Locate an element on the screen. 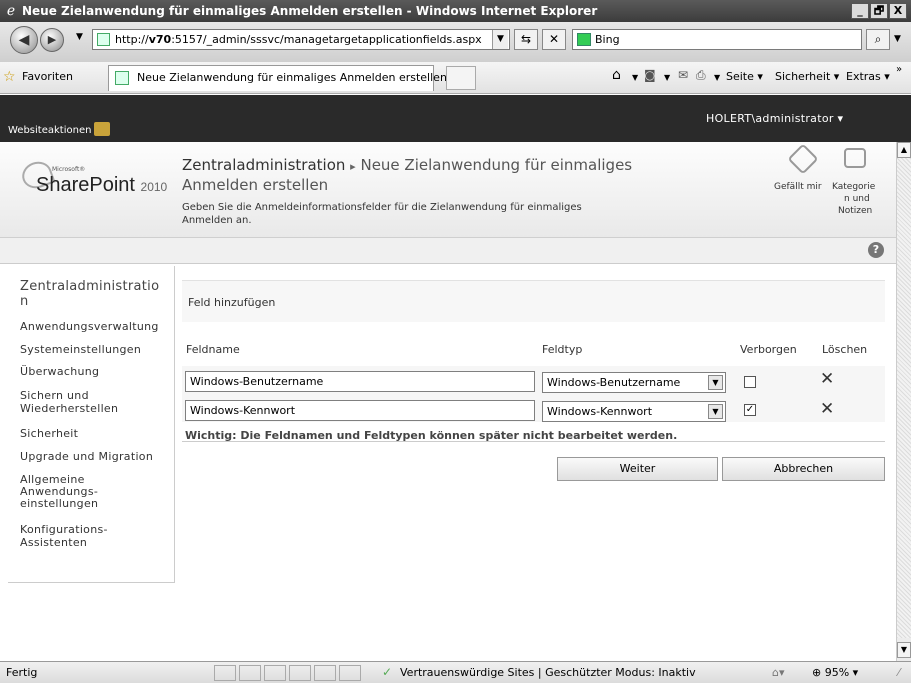 The image size is (911, 683). history-dropdown-icon: ▼ is located at coordinates (79, 37).